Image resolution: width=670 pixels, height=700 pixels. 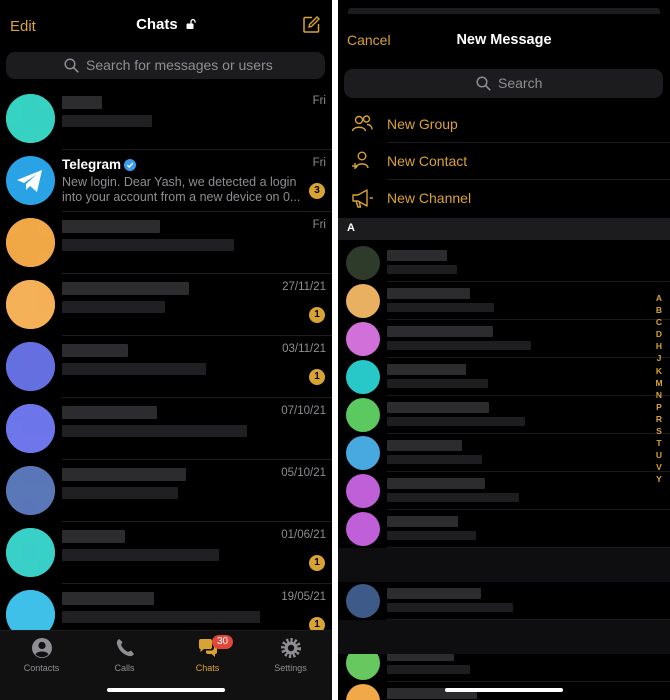 I want to click on chats-title: Chats, so click(x=157, y=24).